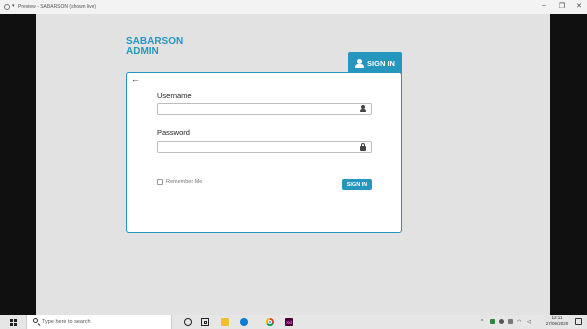 The width and height of the screenshot is (587, 329). I want to click on chevron-up-icon: ^, so click(482, 322).